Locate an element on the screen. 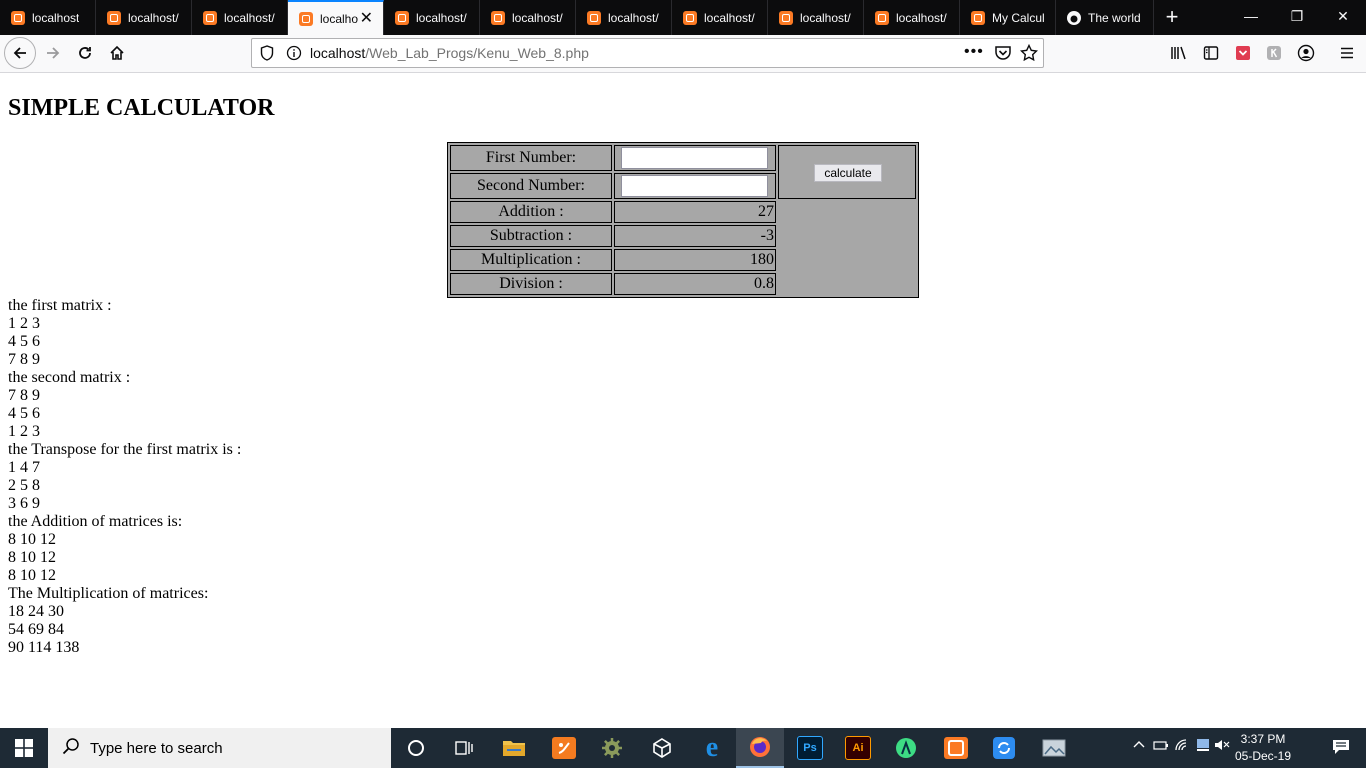 This screenshot has width=1366, height=768. tab-10: localhost/ is located at coordinates (912, 17).